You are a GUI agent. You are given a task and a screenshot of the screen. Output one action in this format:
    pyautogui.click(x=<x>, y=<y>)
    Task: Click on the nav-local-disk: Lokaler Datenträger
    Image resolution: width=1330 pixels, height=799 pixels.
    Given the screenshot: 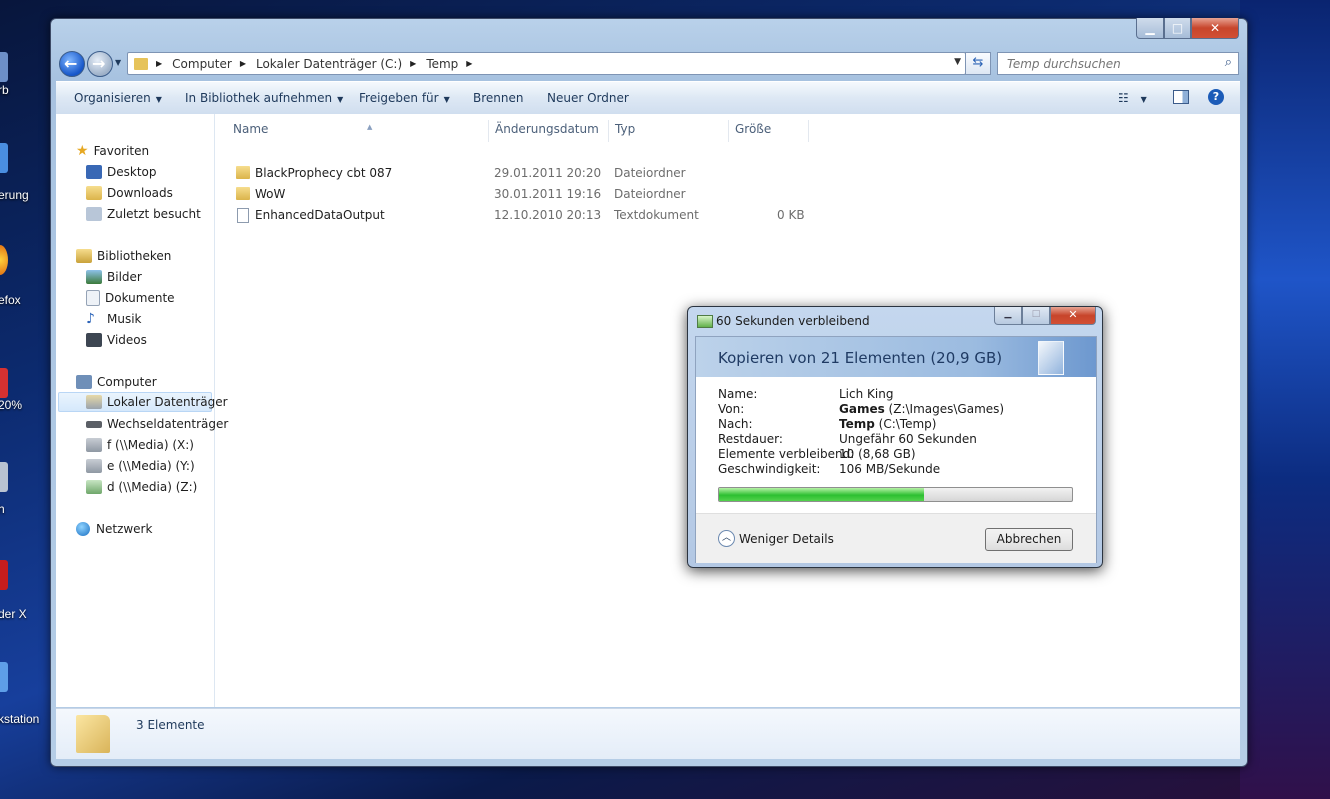 What is the action you would take?
    pyautogui.click(x=143, y=402)
    